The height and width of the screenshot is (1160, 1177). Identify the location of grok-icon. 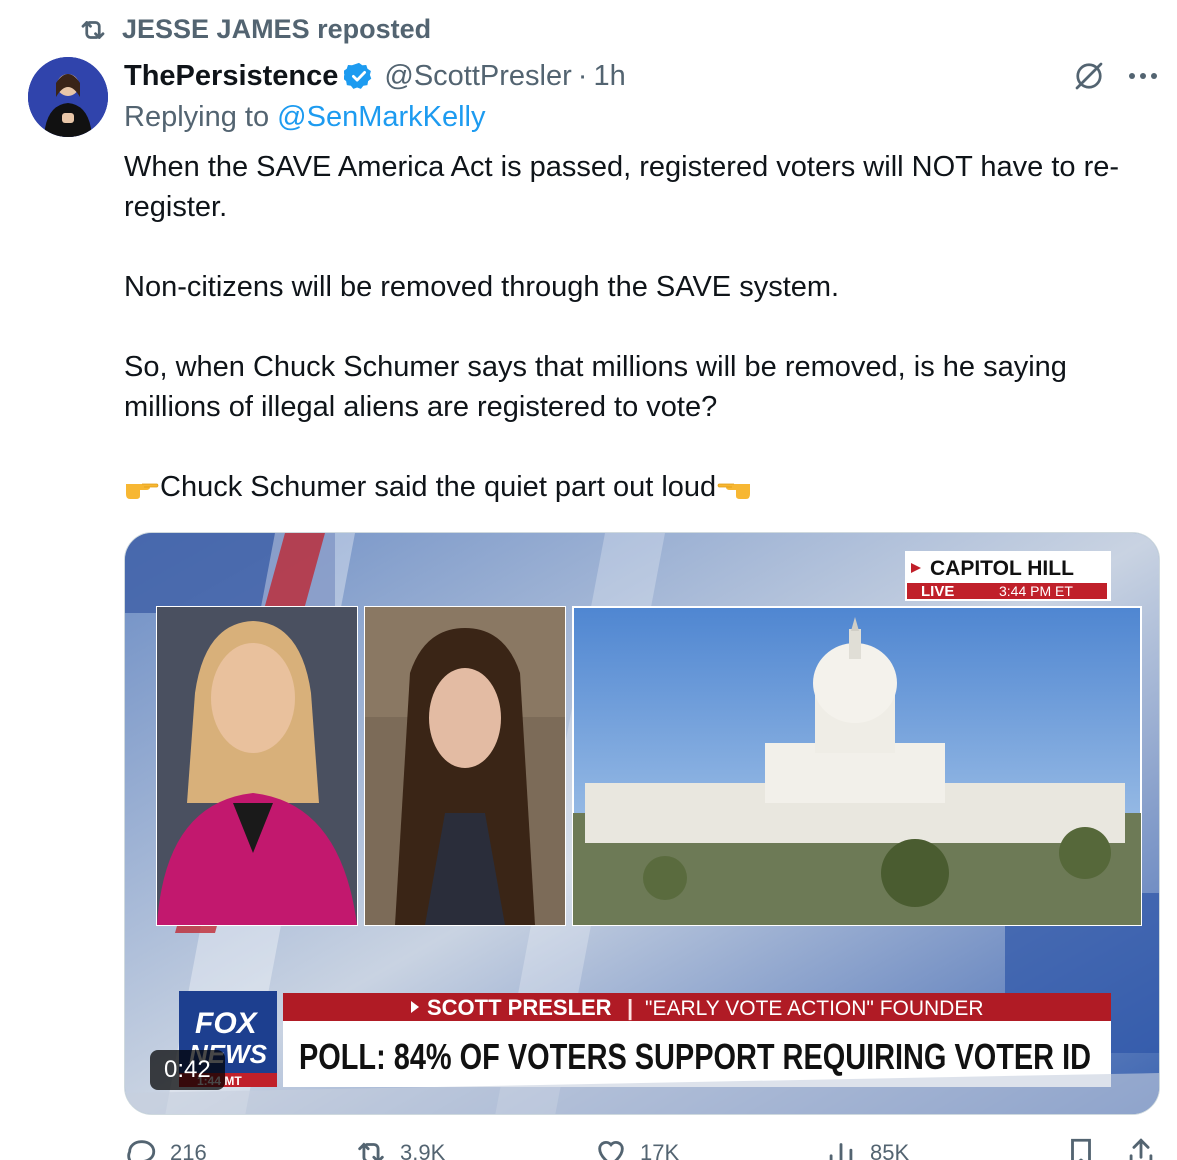
(1089, 76).